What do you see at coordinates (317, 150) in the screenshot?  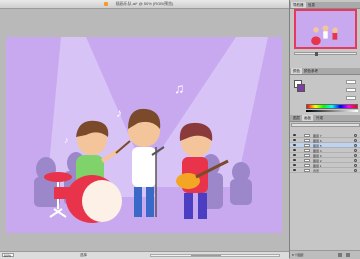 I see `layer-name: 图层 4` at bounding box center [317, 150].